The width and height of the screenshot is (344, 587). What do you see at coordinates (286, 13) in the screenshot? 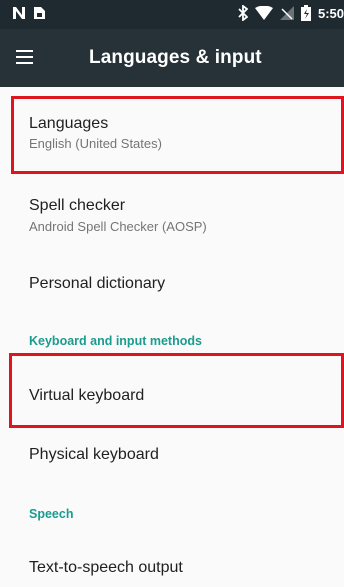
I see `no-signal-icon` at bounding box center [286, 13].